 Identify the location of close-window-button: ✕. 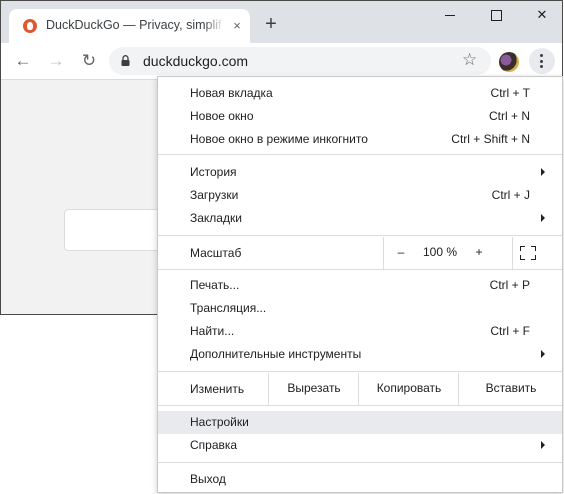
(542, 15).